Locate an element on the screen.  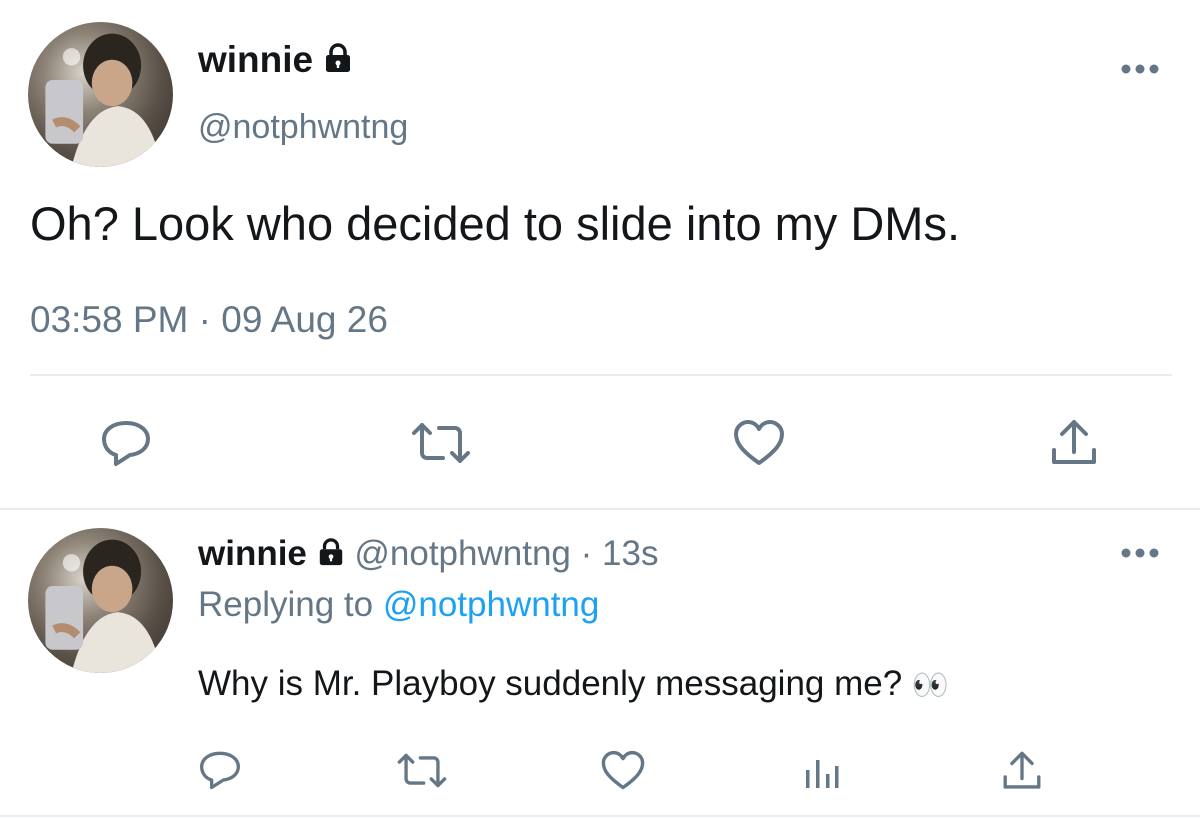
reply-handle: @notphwntng is located at coordinates (462, 553).